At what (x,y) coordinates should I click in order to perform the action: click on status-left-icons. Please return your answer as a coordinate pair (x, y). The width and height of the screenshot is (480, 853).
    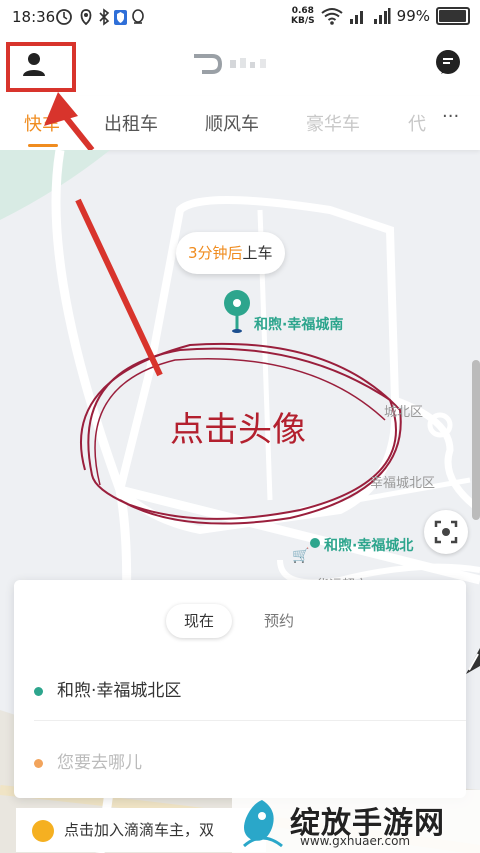
    Looking at the image, I should click on (100, 17).